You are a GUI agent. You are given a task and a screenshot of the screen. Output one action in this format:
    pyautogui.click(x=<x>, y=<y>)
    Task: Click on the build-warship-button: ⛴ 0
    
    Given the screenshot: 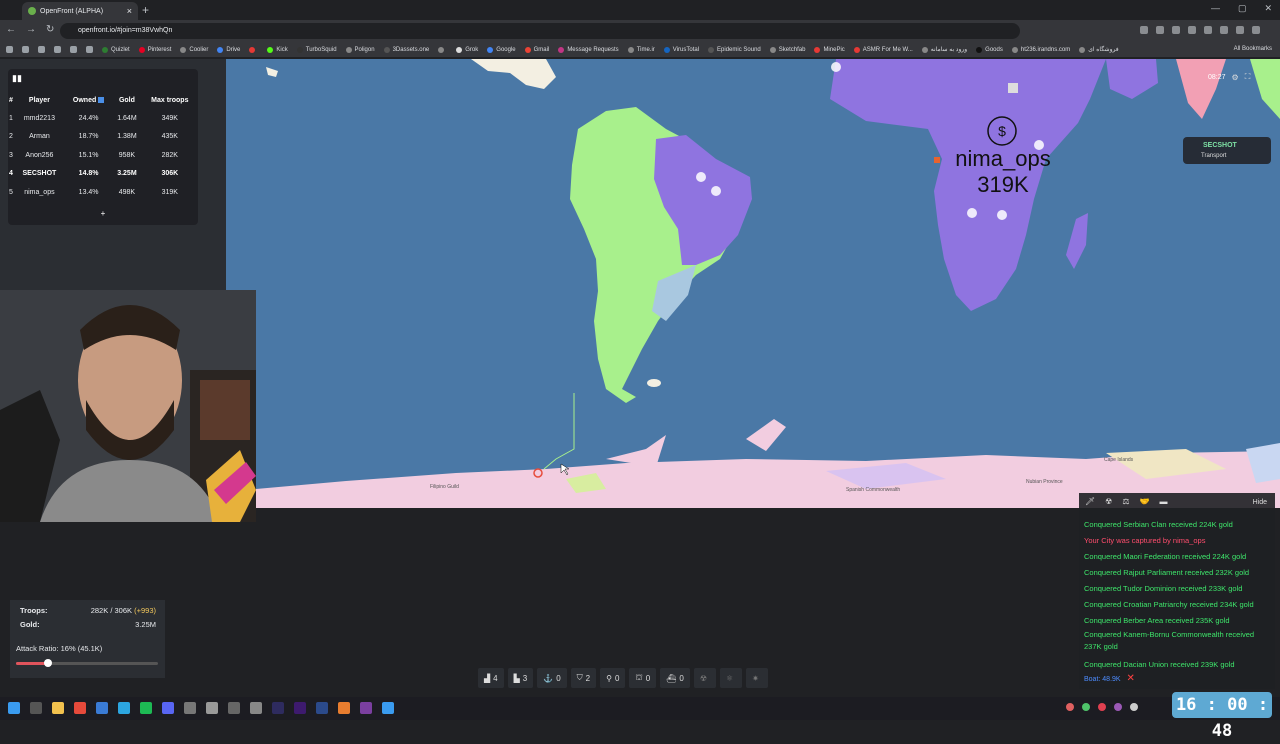 What is the action you would take?
    pyautogui.click(x=675, y=678)
    